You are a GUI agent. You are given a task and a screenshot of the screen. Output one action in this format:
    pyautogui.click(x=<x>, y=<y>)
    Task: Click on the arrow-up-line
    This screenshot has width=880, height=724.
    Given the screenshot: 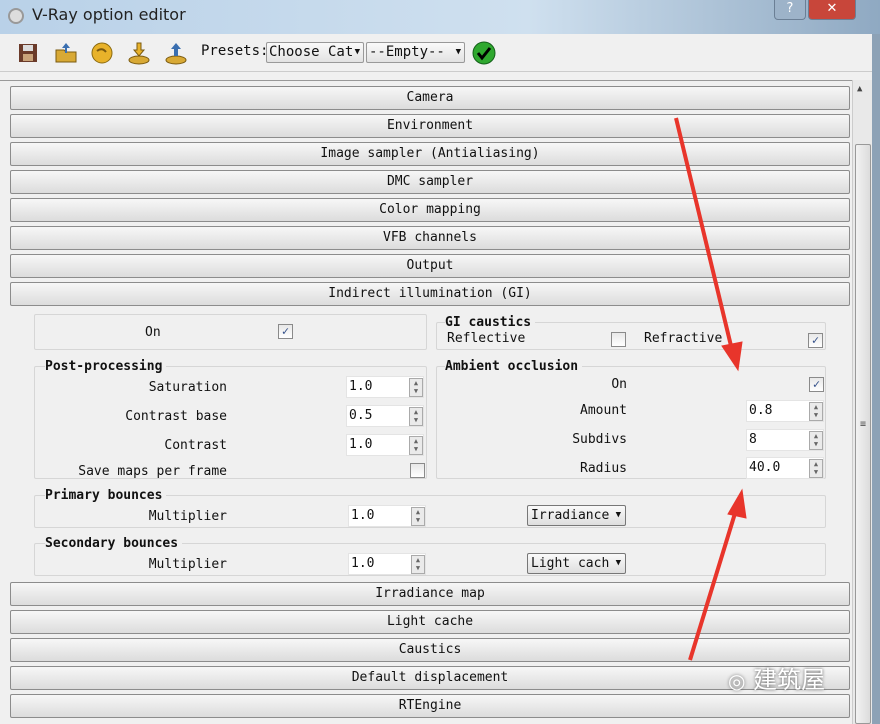 What is the action you would take?
    pyautogui.click(x=713, y=585)
    